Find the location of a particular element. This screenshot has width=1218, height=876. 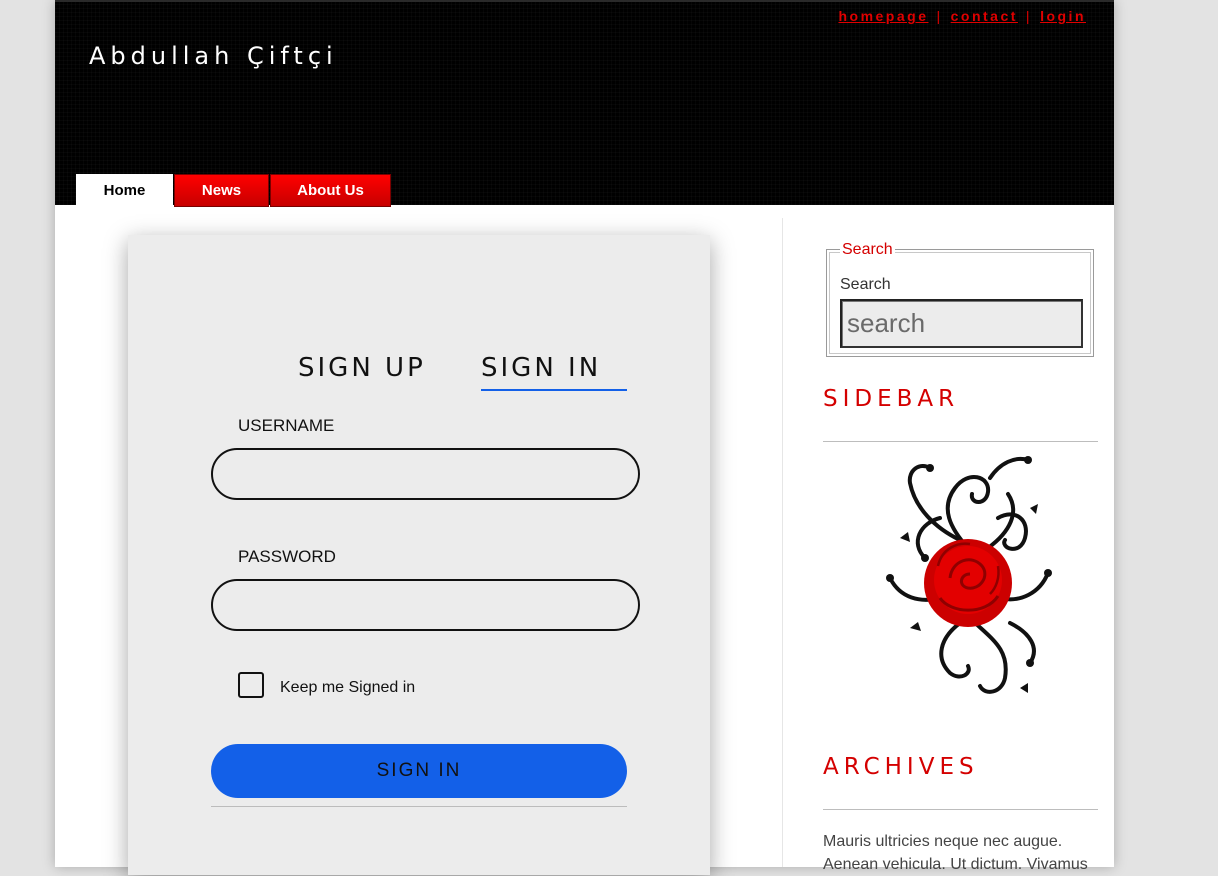

archives-line: Mauris ultricies neque nec augue. is located at coordinates (943, 841).